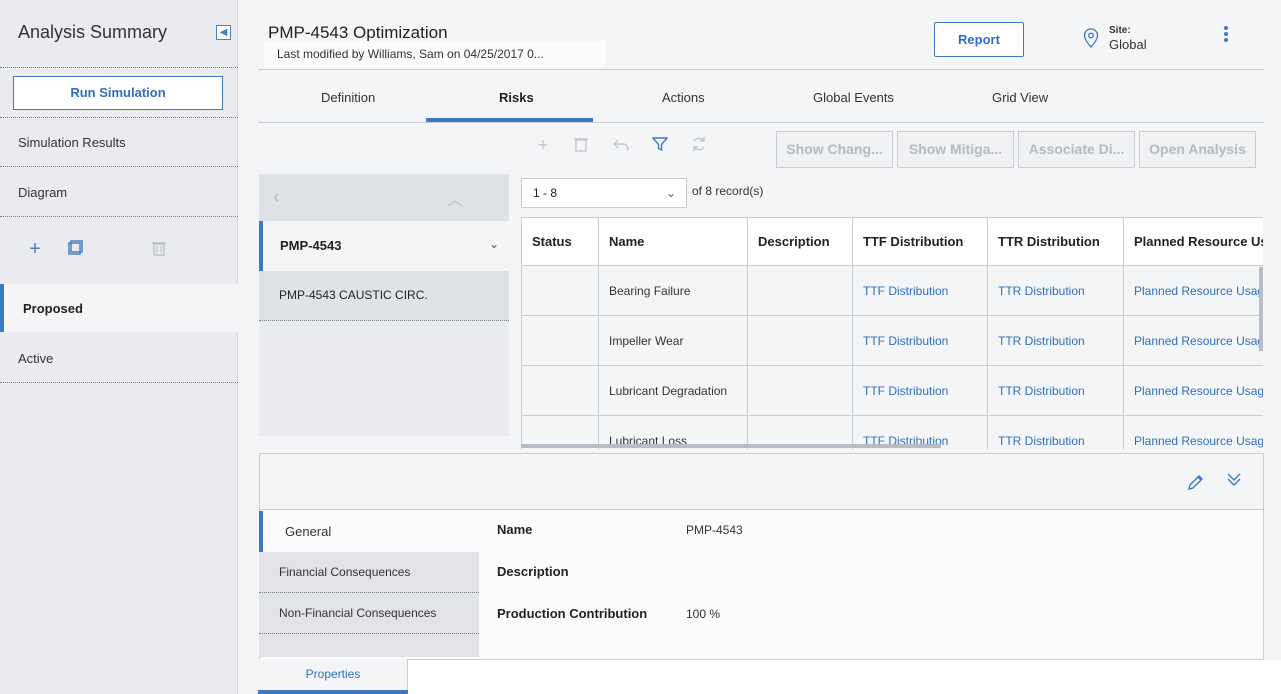 The image size is (1281, 694). What do you see at coordinates (1128, 44) in the screenshot?
I see `site-value: Global` at bounding box center [1128, 44].